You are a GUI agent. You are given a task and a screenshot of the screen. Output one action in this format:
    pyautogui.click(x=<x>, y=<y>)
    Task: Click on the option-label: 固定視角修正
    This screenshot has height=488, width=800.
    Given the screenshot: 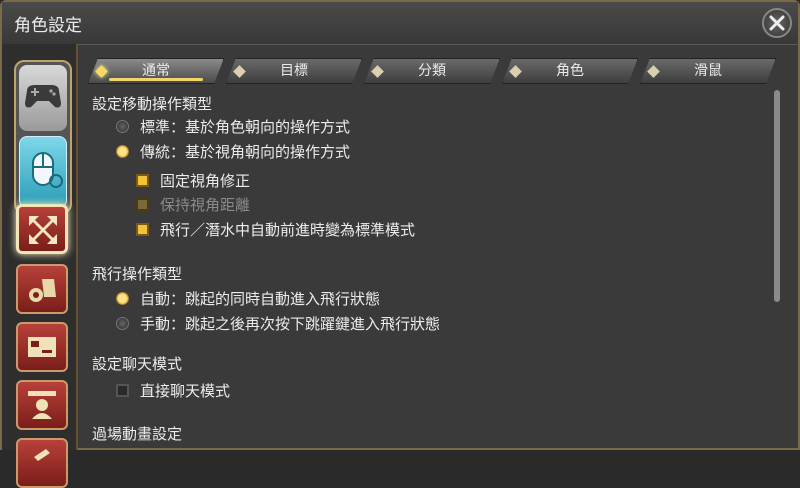 What is the action you would take?
    pyautogui.click(x=205, y=181)
    